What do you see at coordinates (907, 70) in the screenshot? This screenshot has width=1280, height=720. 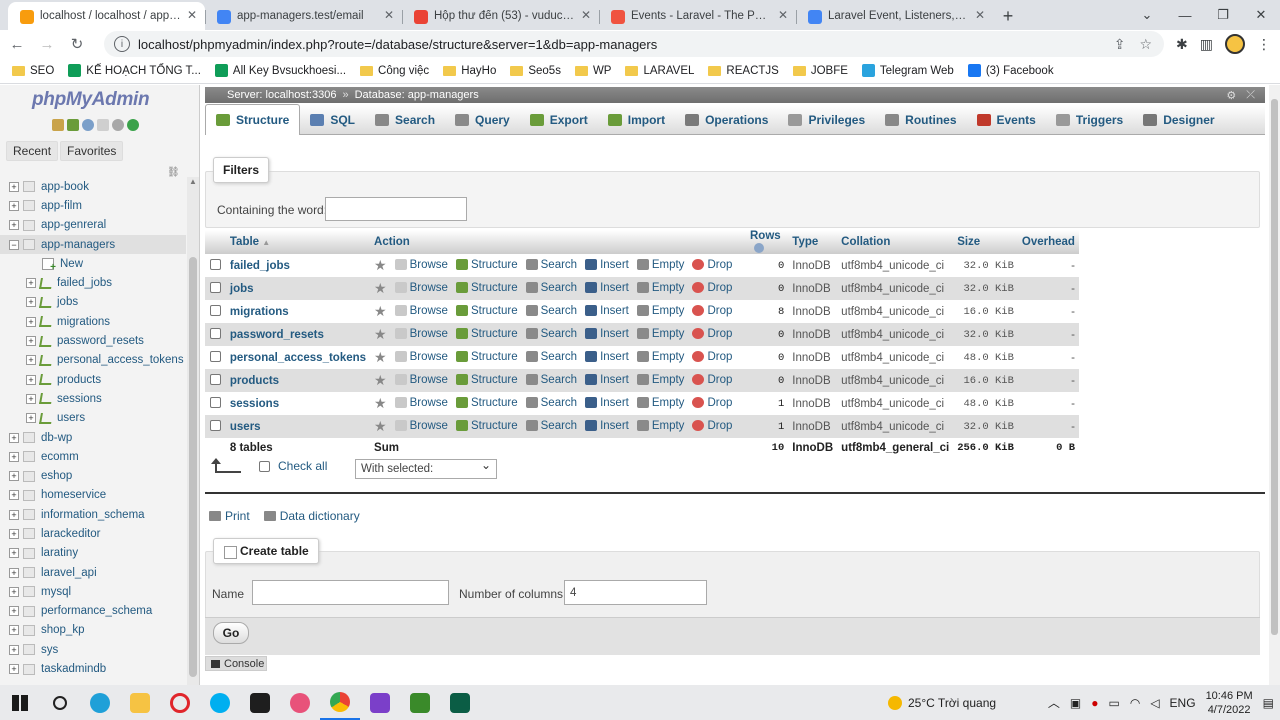 I see `bookmark-item: Telegram Web` at bounding box center [907, 70].